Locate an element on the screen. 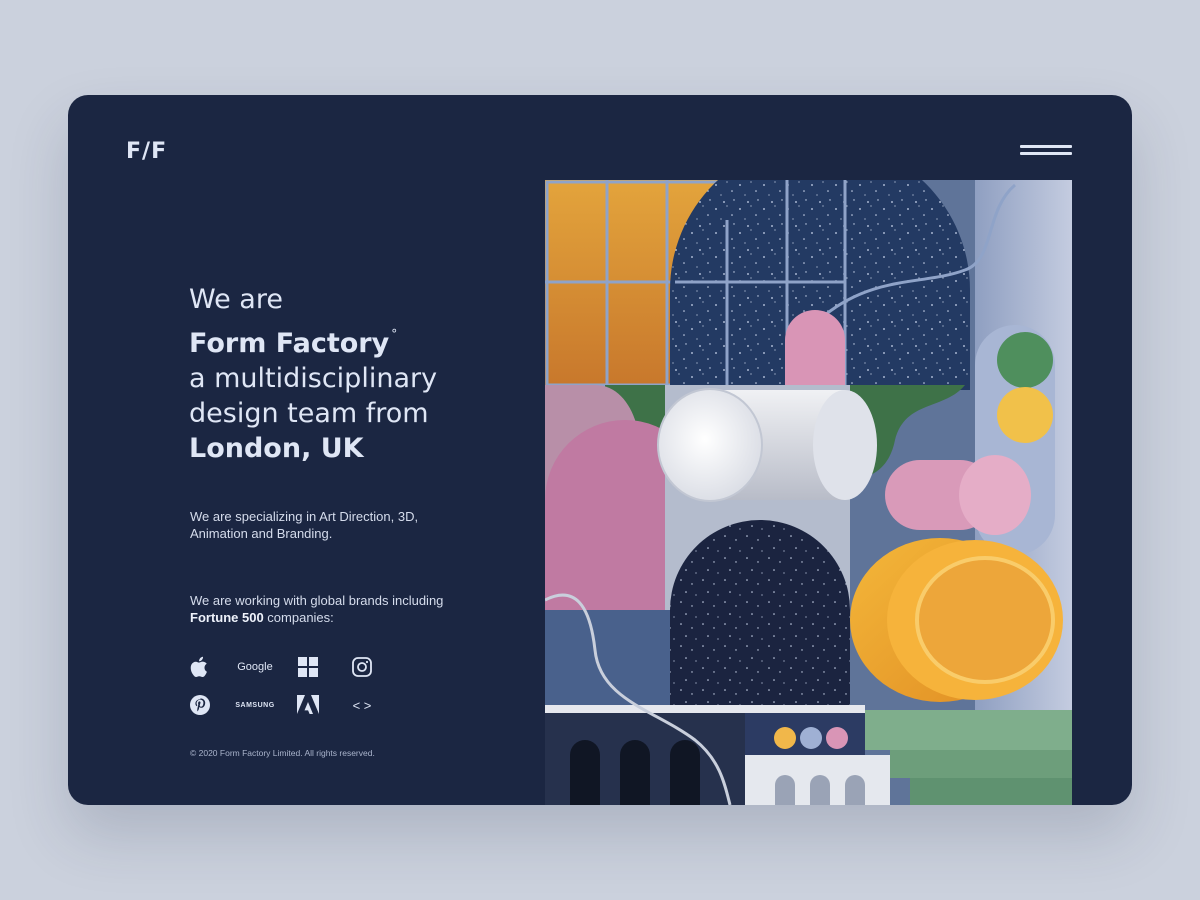  headline-line-3: a multidisciplinary is located at coordinates (313, 378).